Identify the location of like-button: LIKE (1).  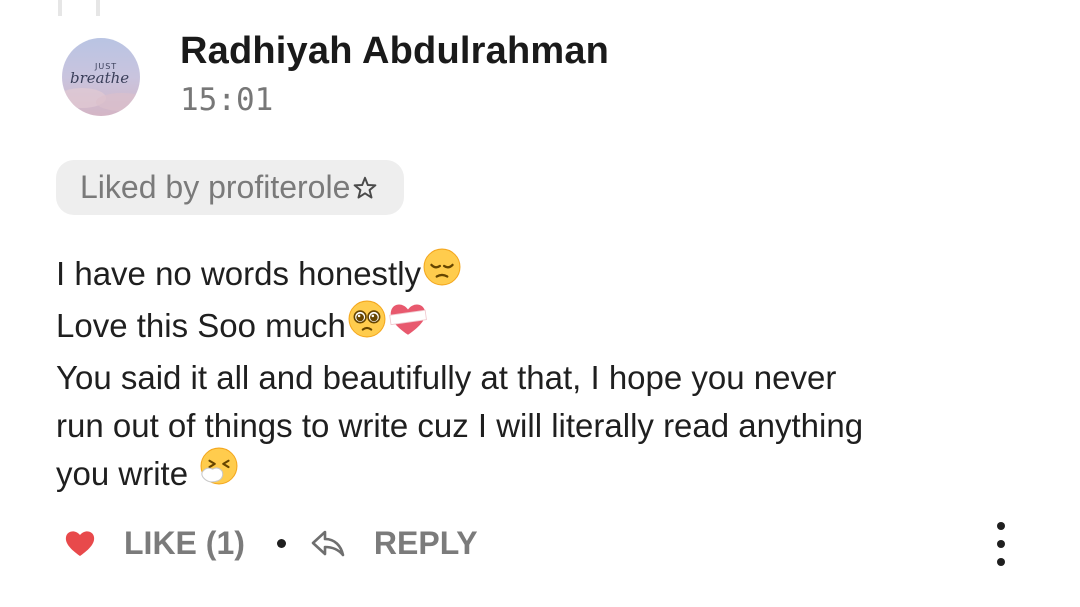
(154, 543).